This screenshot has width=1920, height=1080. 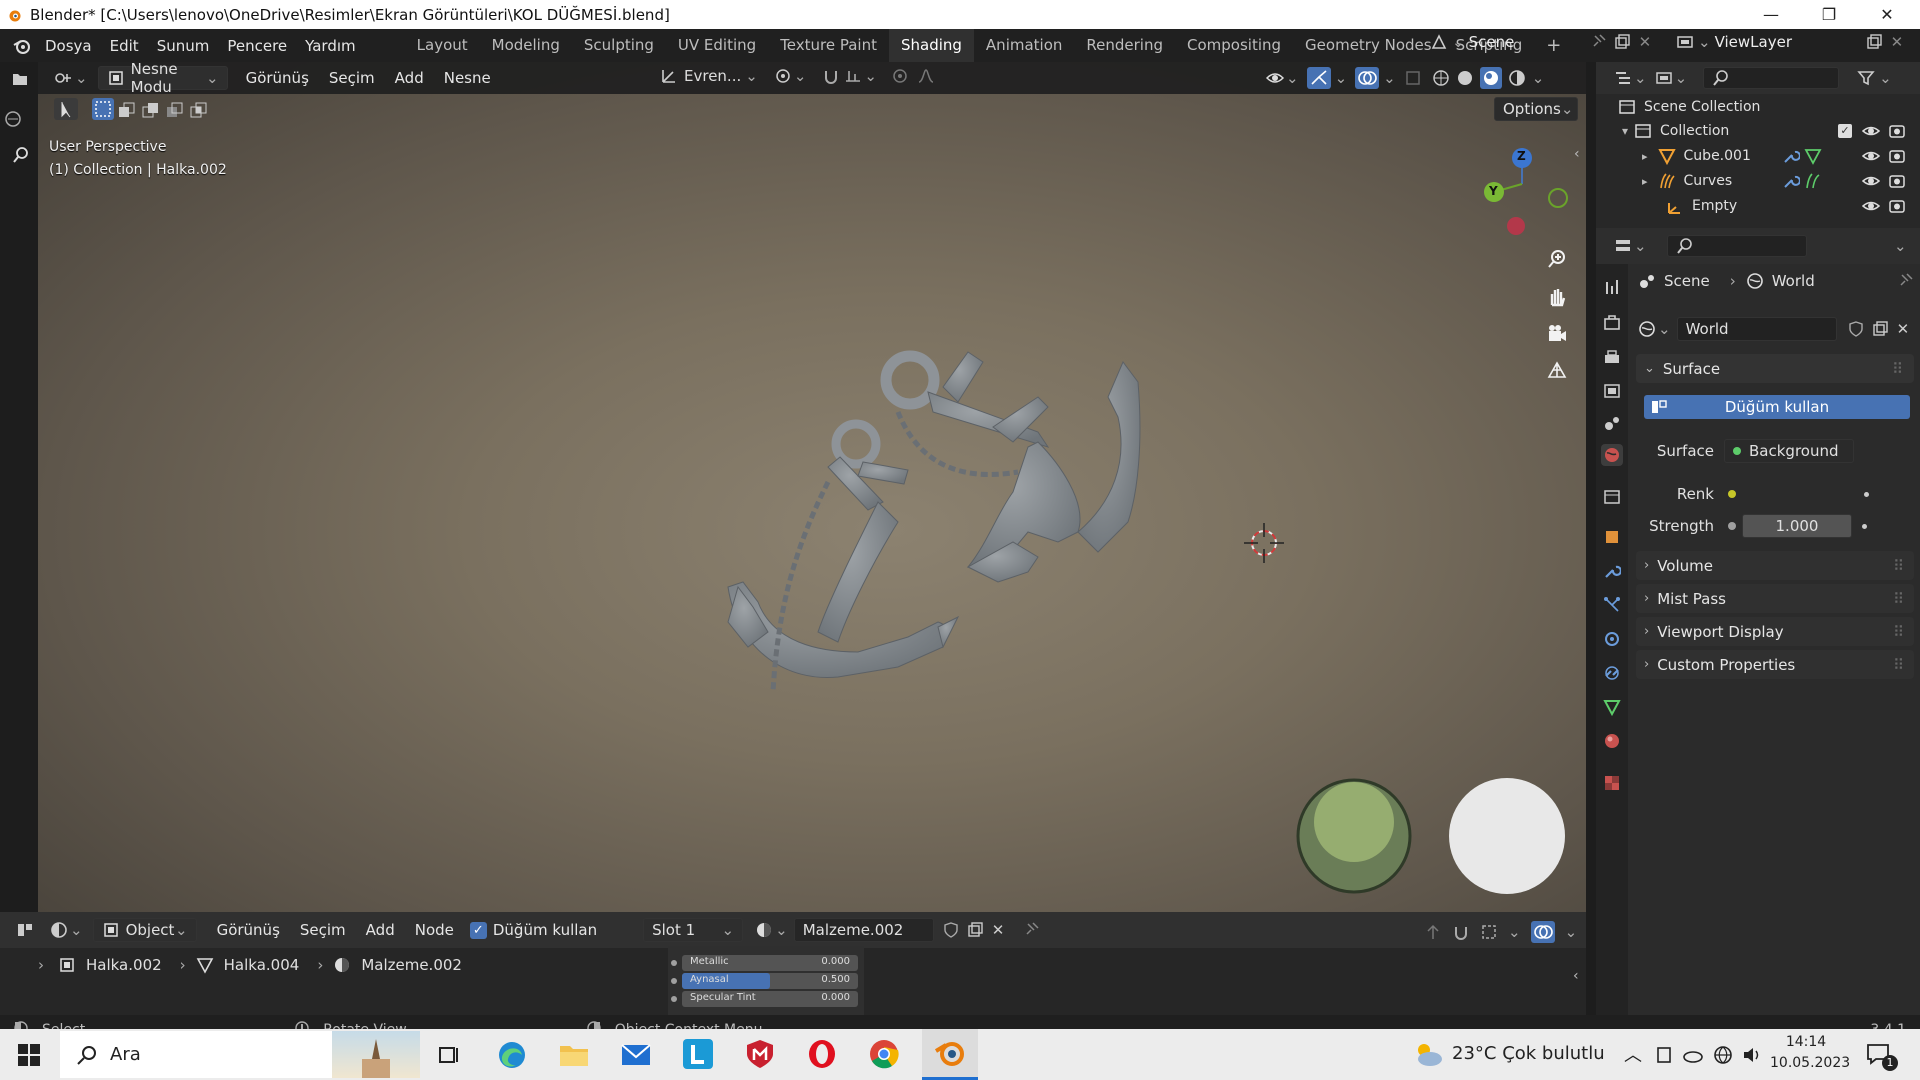 I want to click on snap-target-icon, so click(x=853, y=76).